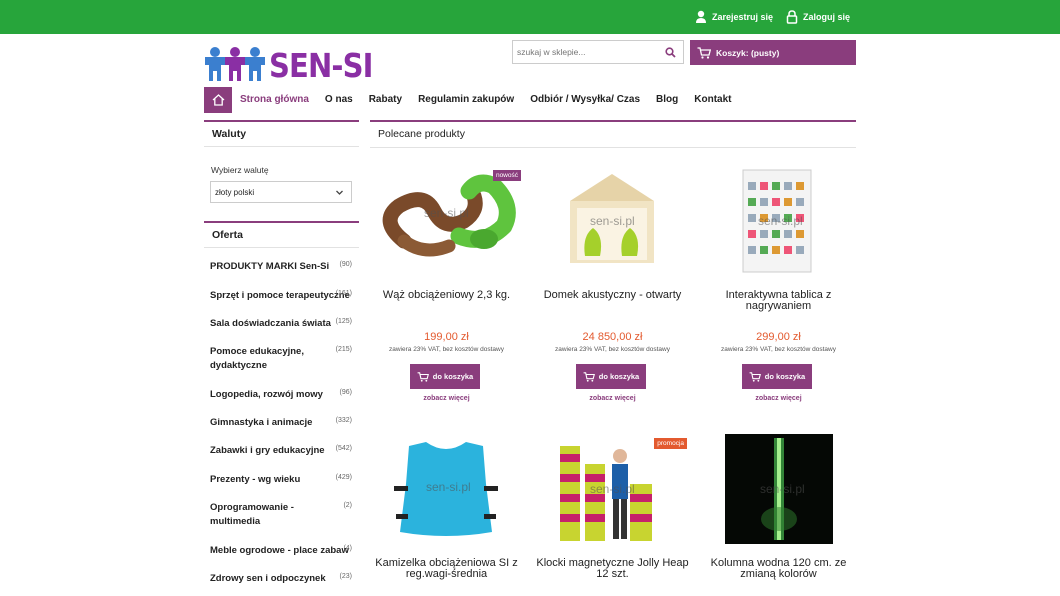 The width and height of the screenshot is (1060, 596). I want to click on user-icon, so click(701, 16).